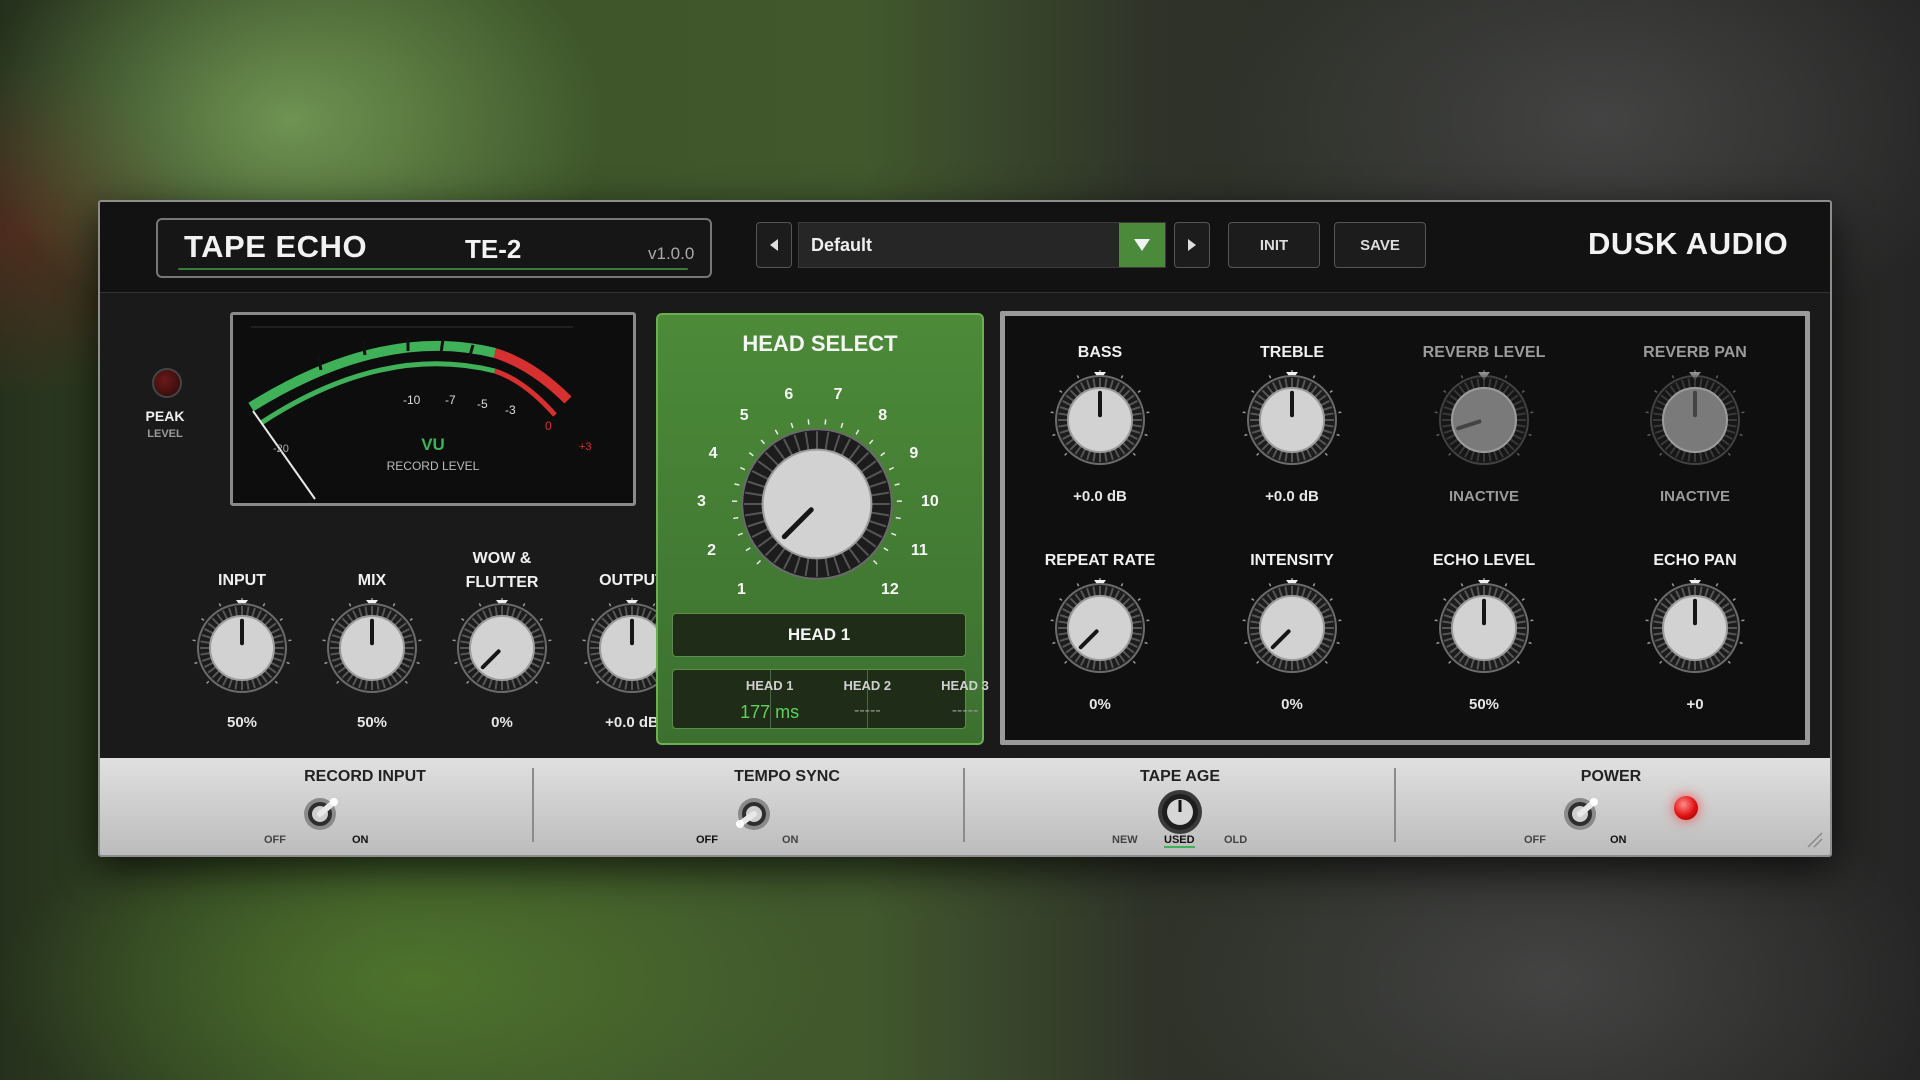 The image size is (1920, 1080). I want to click on head-select-number: 10, so click(930, 502).